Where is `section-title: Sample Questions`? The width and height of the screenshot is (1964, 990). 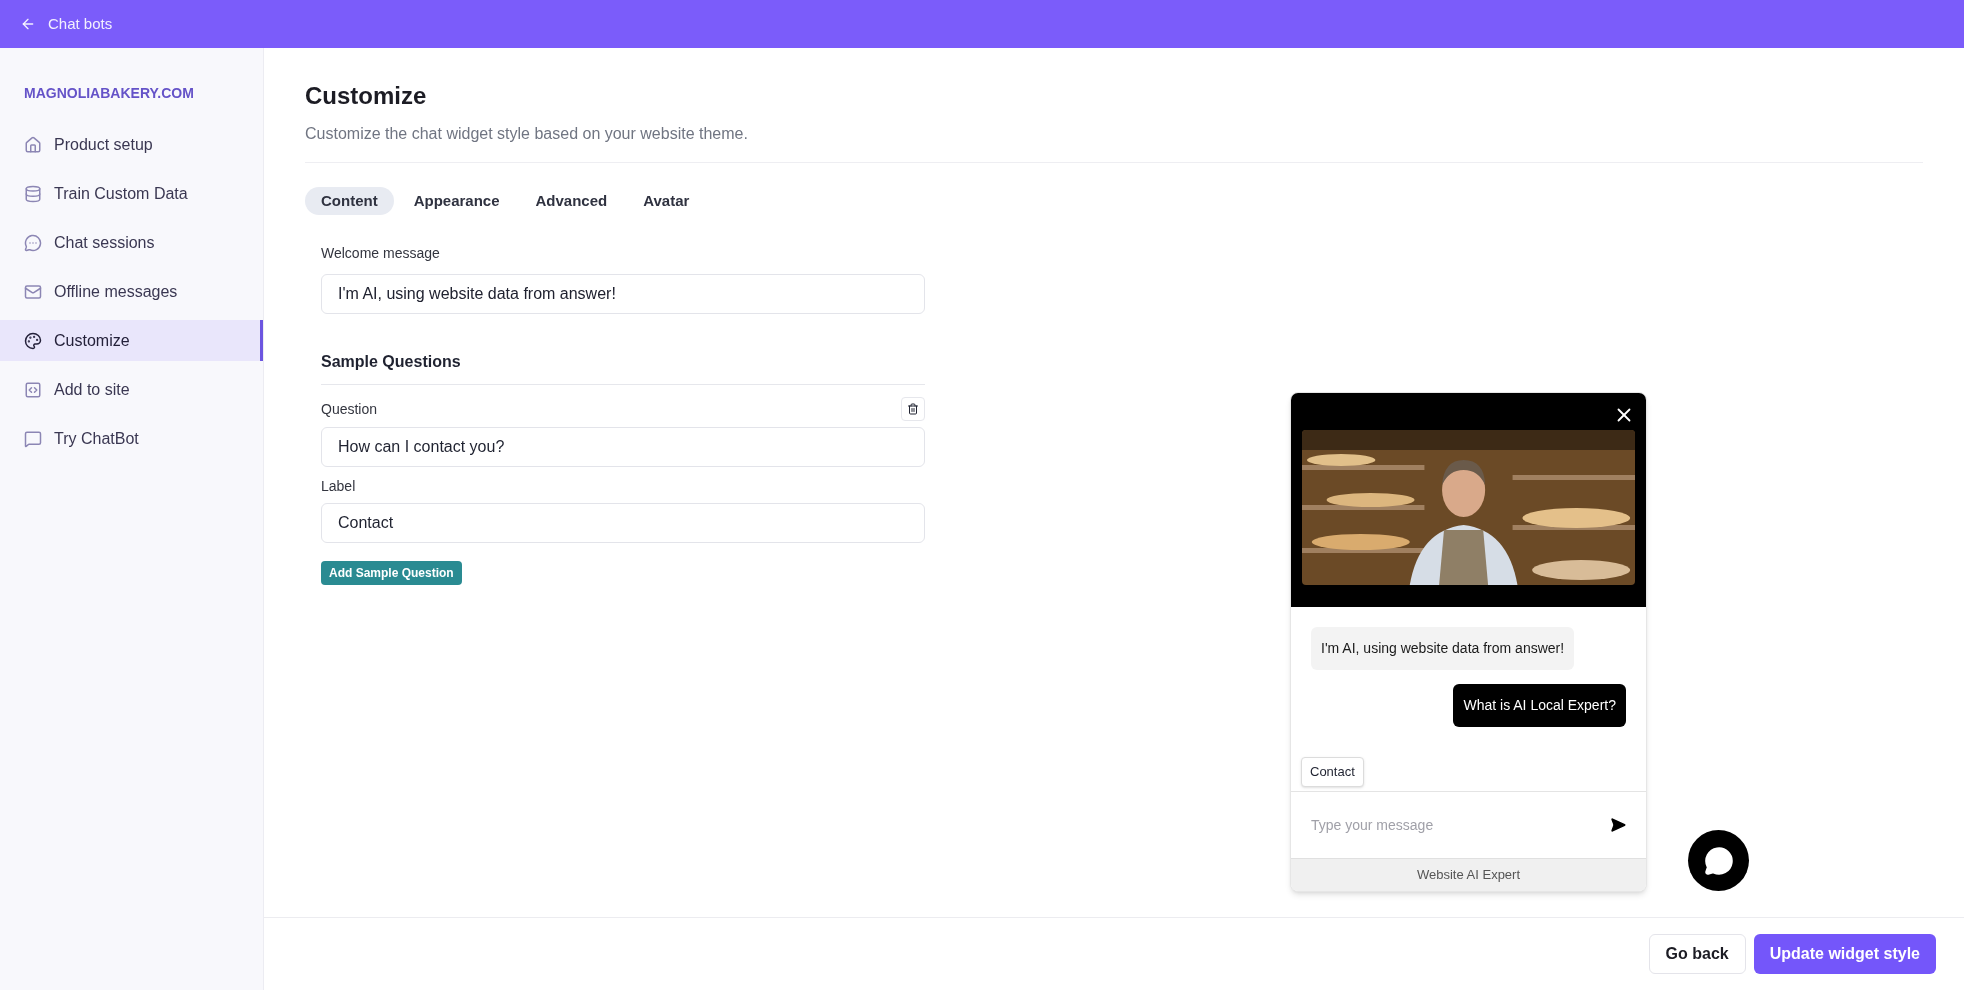
section-title: Sample Questions is located at coordinates (623, 367).